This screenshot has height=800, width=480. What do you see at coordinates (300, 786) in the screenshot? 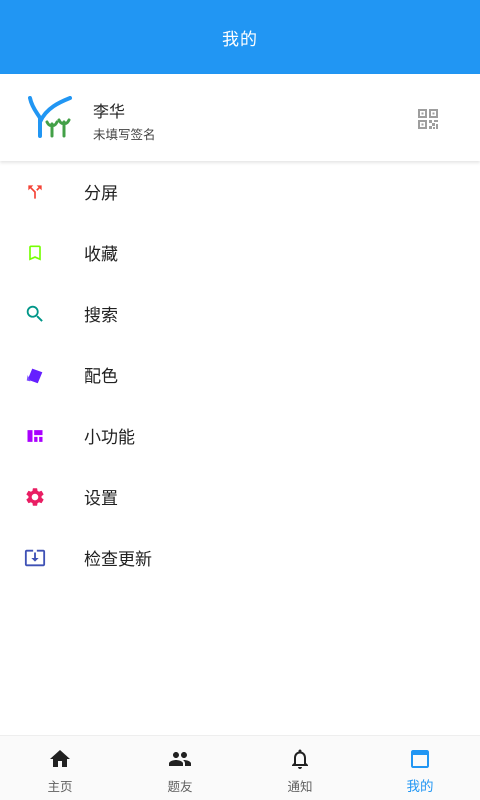
I see `nav-label: 通知` at bounding box center [300, 786].